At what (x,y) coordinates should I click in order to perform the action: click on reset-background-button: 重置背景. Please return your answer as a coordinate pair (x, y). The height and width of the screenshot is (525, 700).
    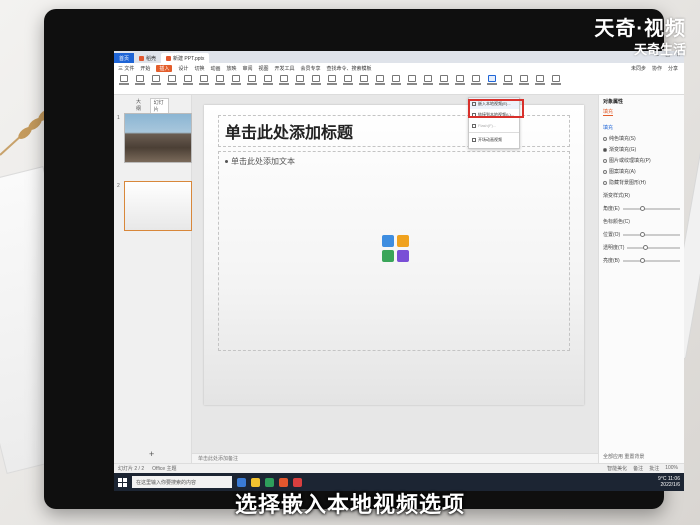
    Looking at the image, I should click on (634, 457).